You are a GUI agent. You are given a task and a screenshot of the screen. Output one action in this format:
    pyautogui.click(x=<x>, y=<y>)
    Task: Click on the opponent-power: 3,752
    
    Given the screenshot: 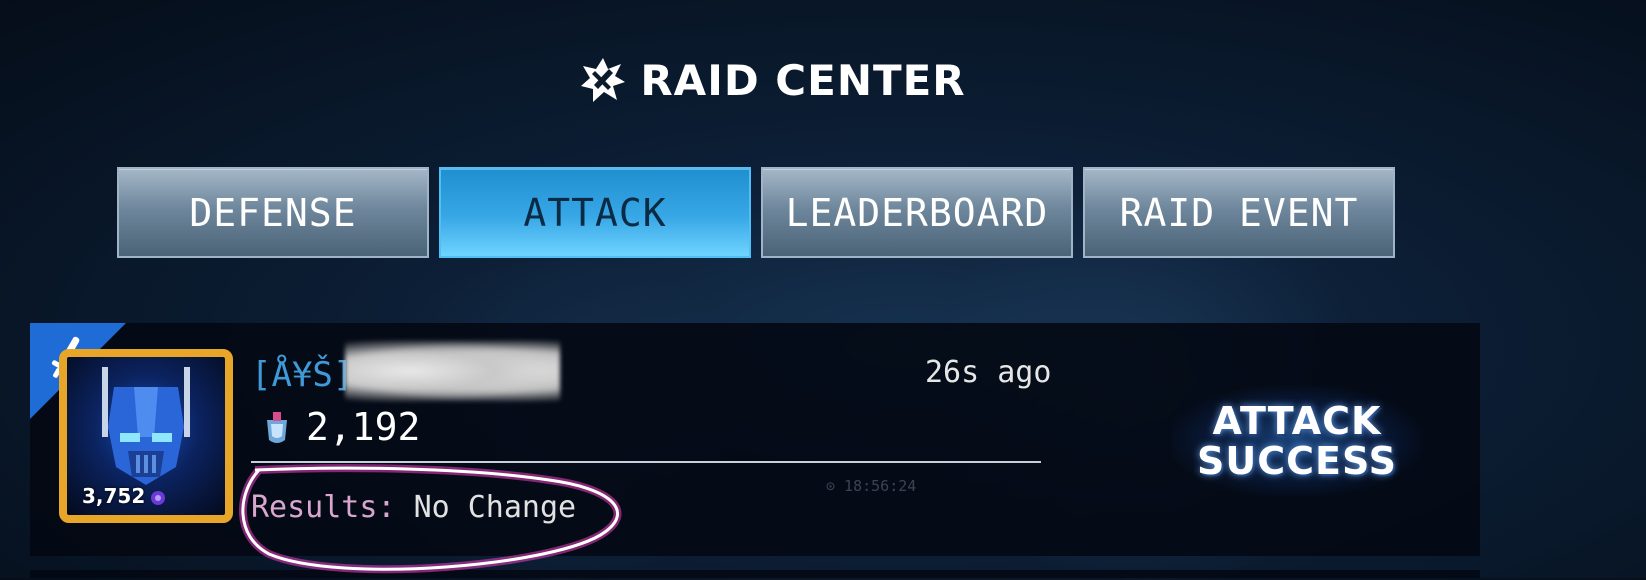 What is the action you would take?
    pyautogui.click(x=114, y=496)
    